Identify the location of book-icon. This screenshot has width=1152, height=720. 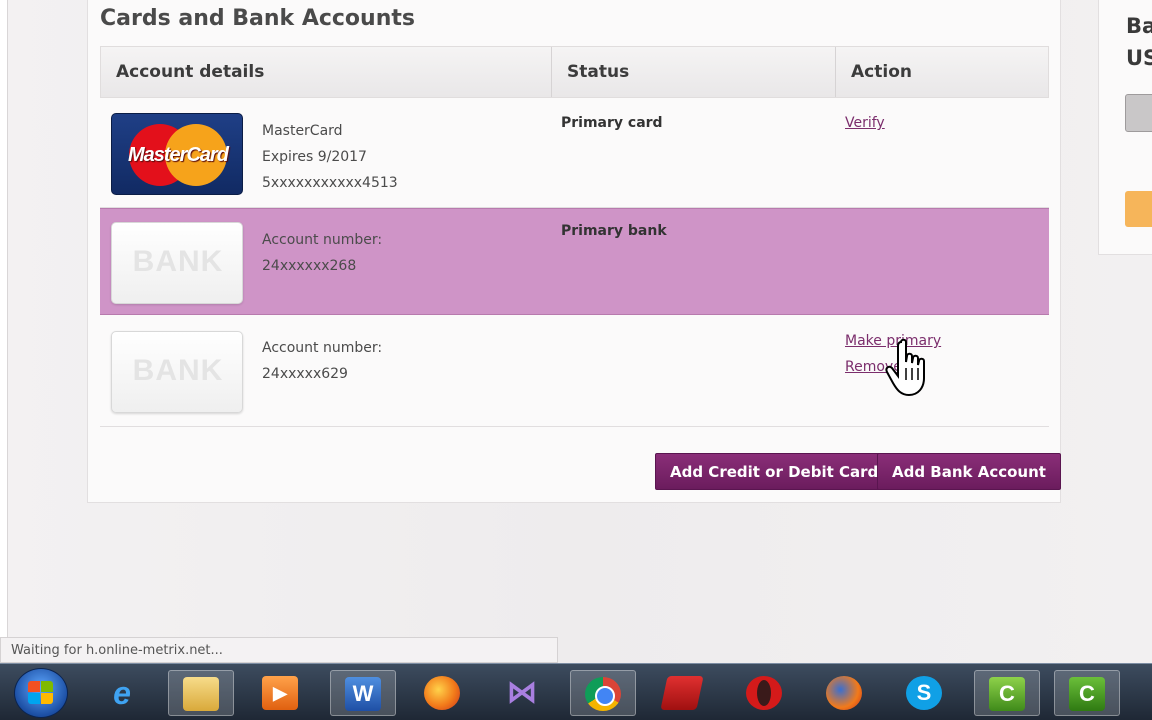
(683, 693).